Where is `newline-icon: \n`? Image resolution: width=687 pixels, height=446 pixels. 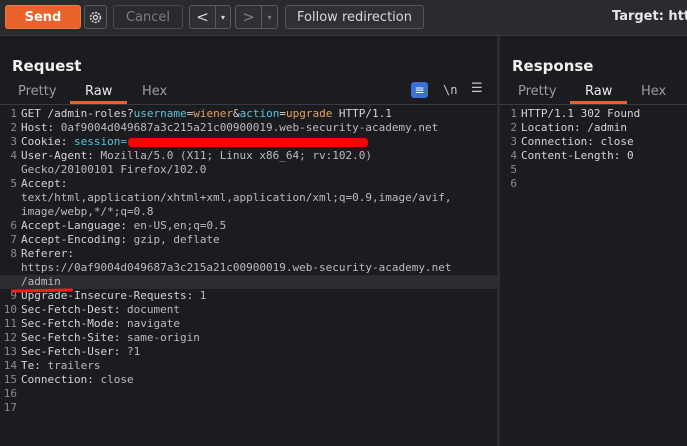 newline-icon: \n is located at coordinates (450, 90).